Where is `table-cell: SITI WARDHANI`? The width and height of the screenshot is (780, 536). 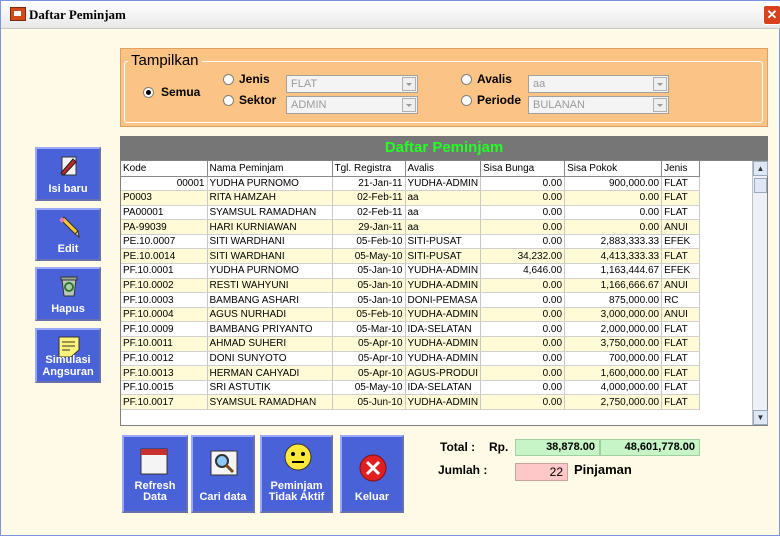
table-cell: SITI WARDHANI is located at coordinates (270, 256).